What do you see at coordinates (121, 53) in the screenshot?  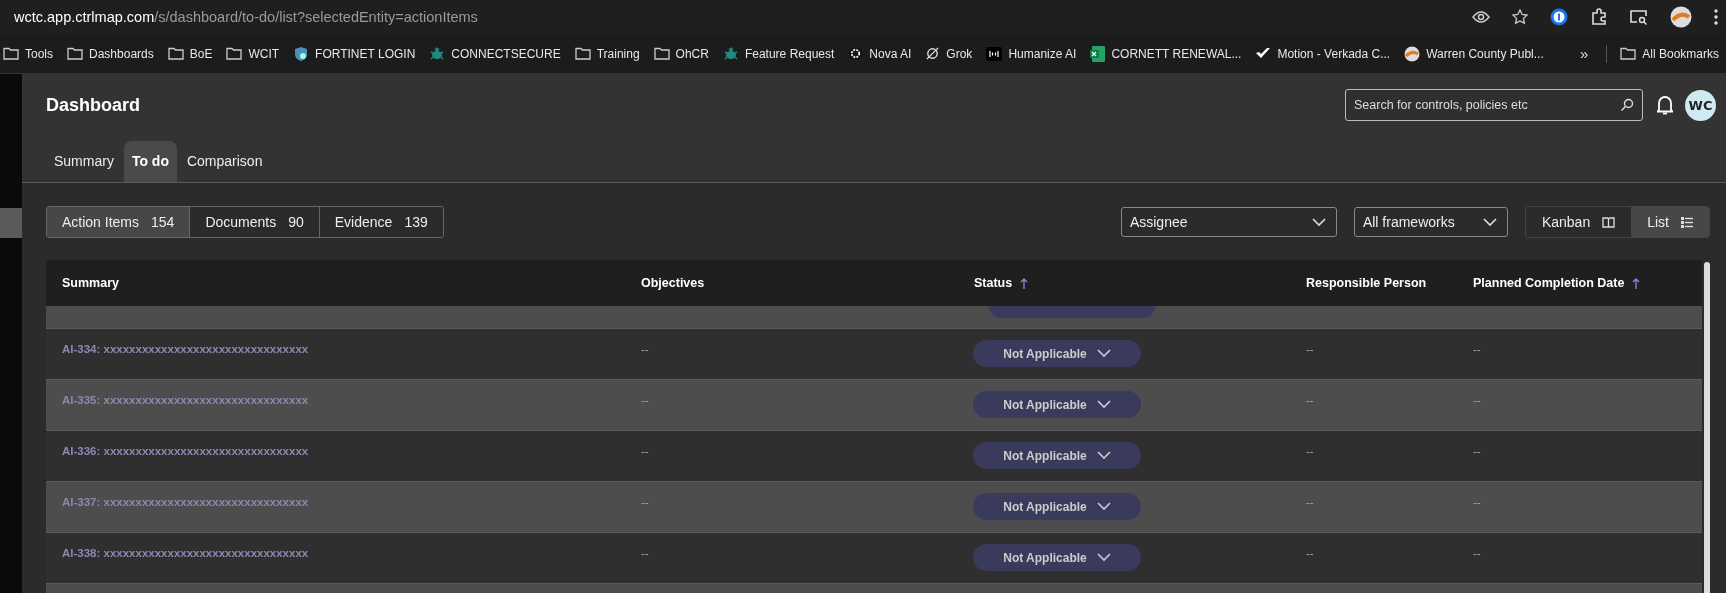 I see `bookmark-link: Dashboards` at bounding box center [121, 53].